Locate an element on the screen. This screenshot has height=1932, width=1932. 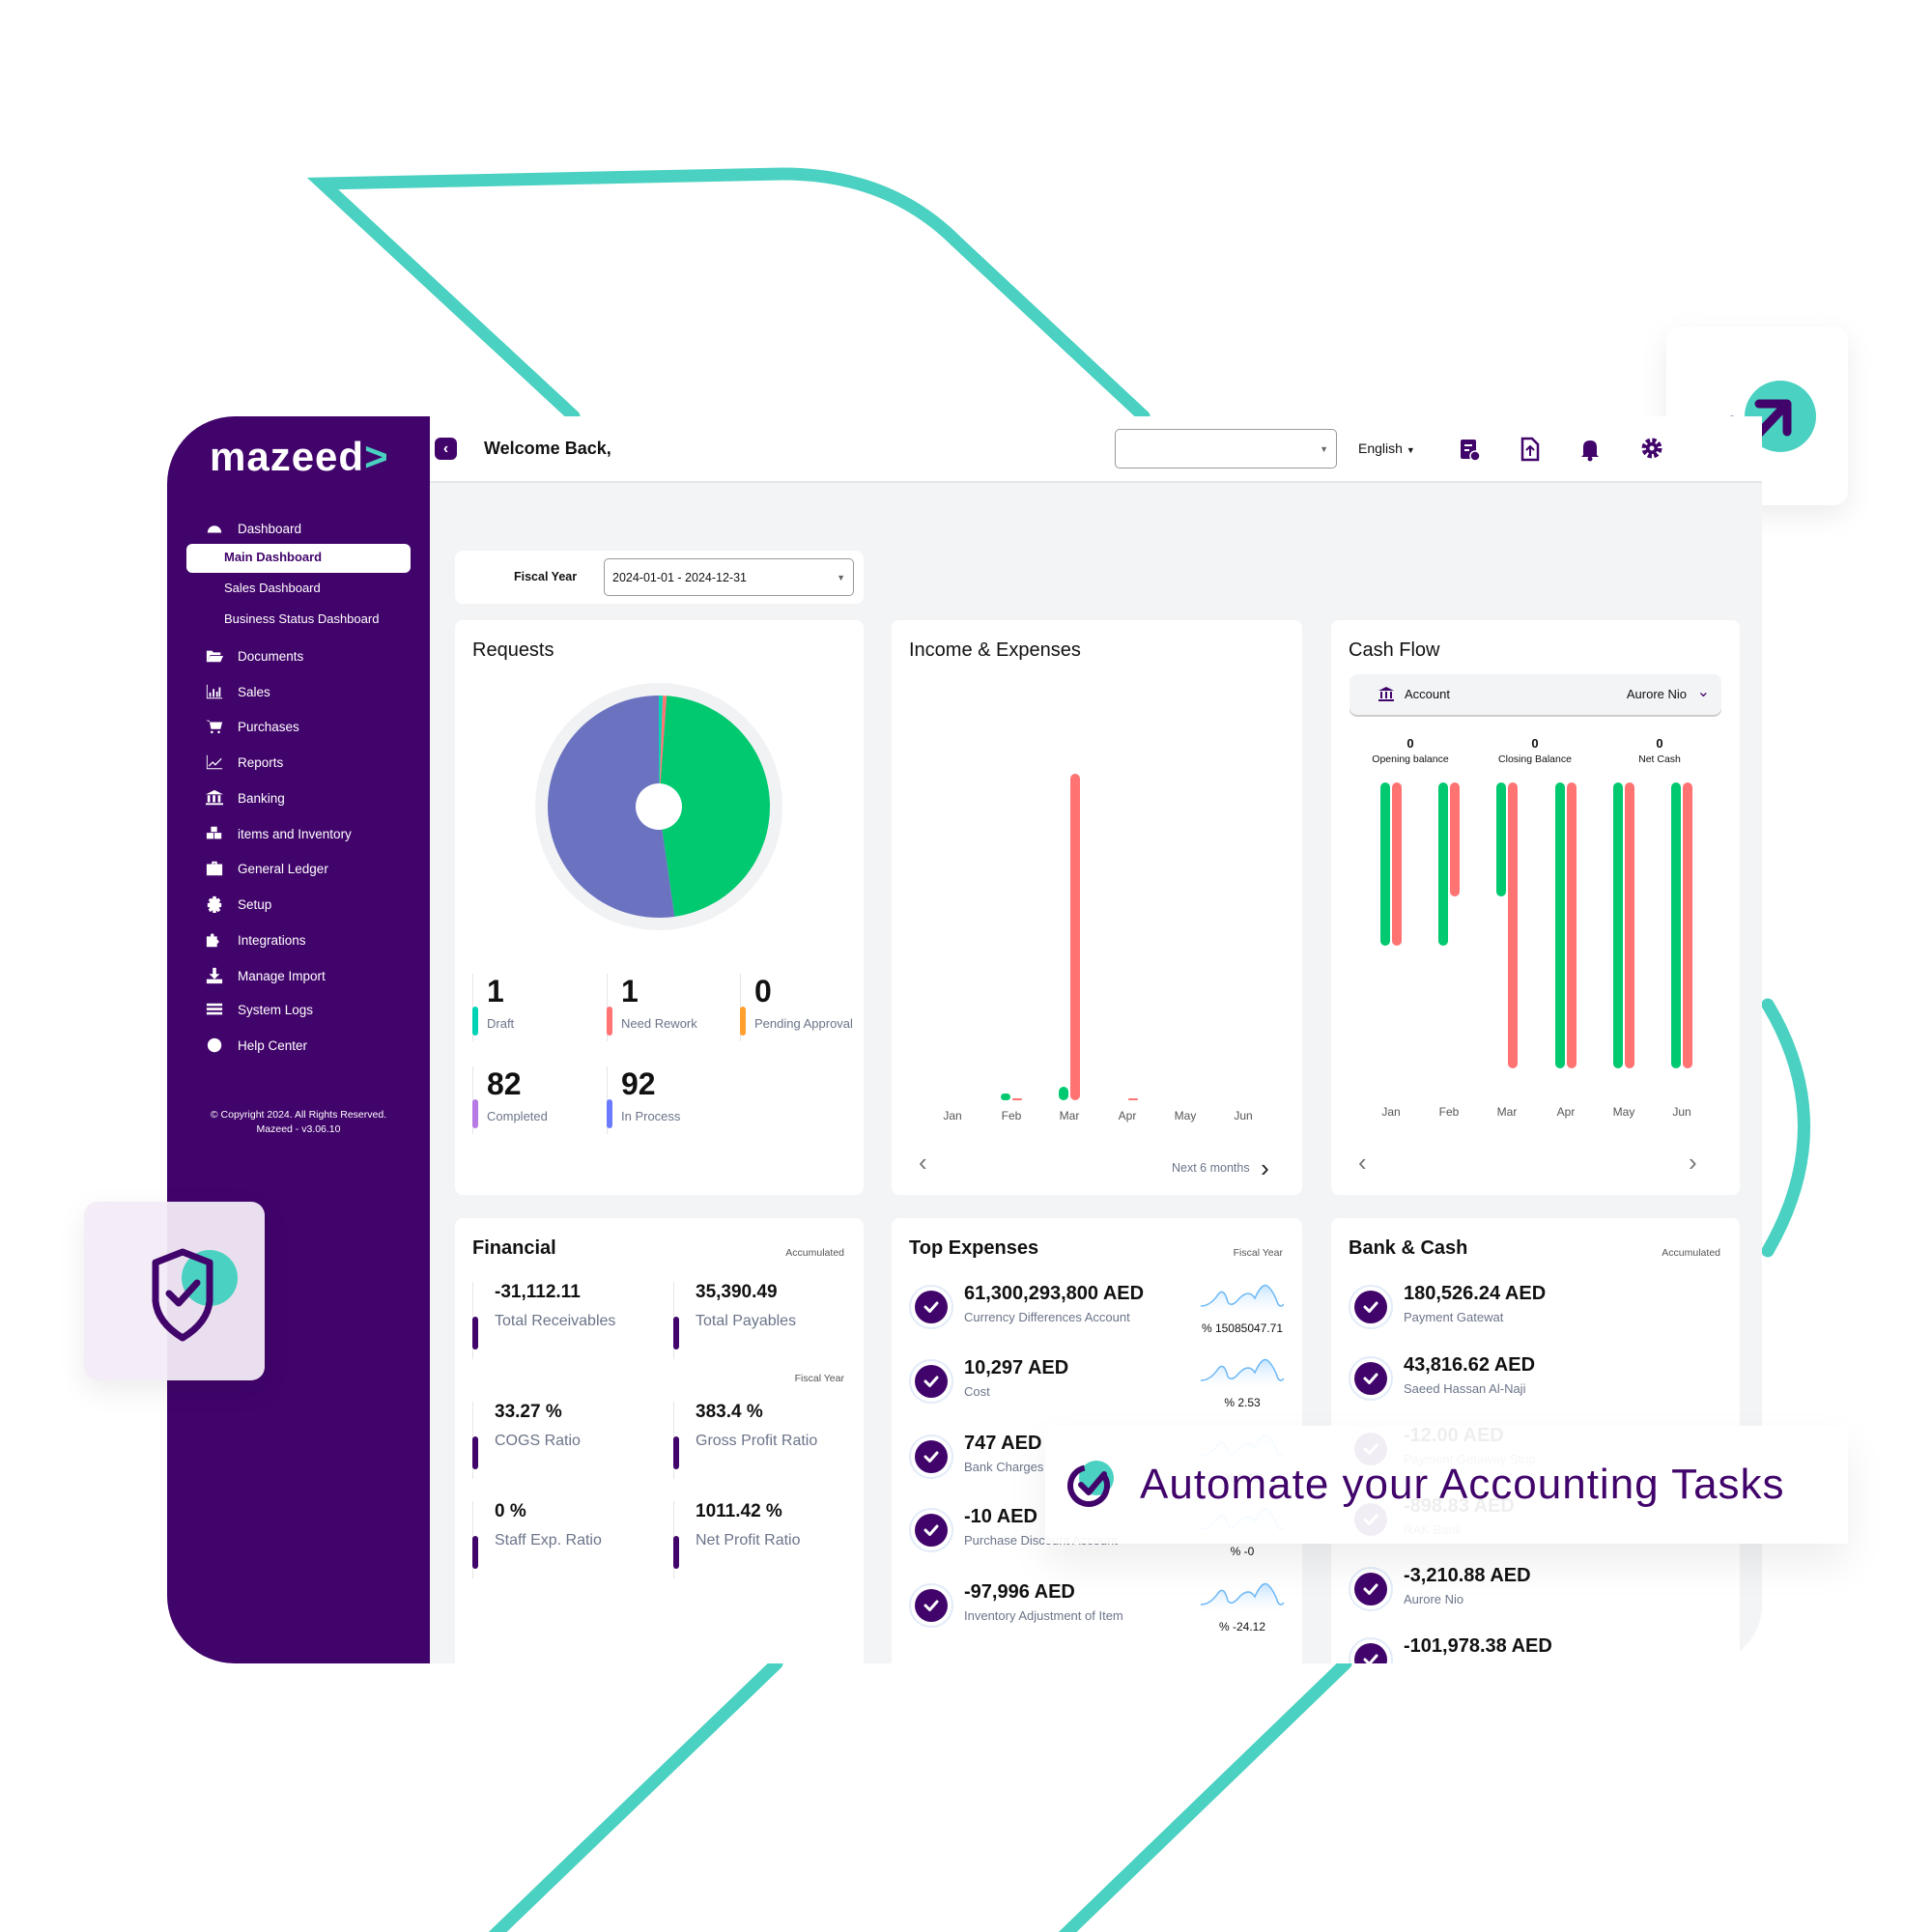
bar-jun-expense is located at coordinates (1687, 925).